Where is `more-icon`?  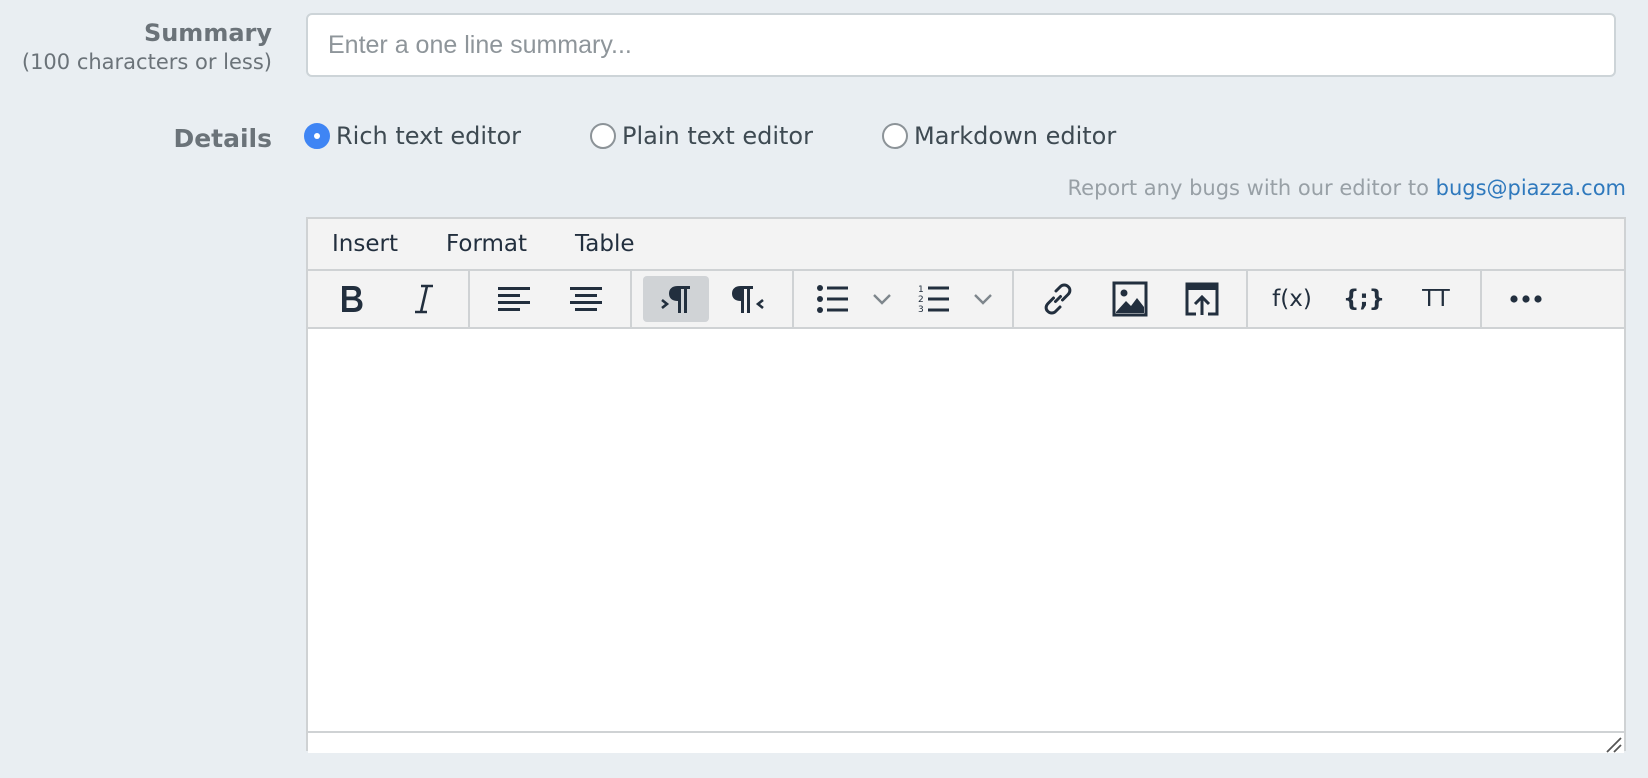 more-icon is located at coordinates (1526, 299).